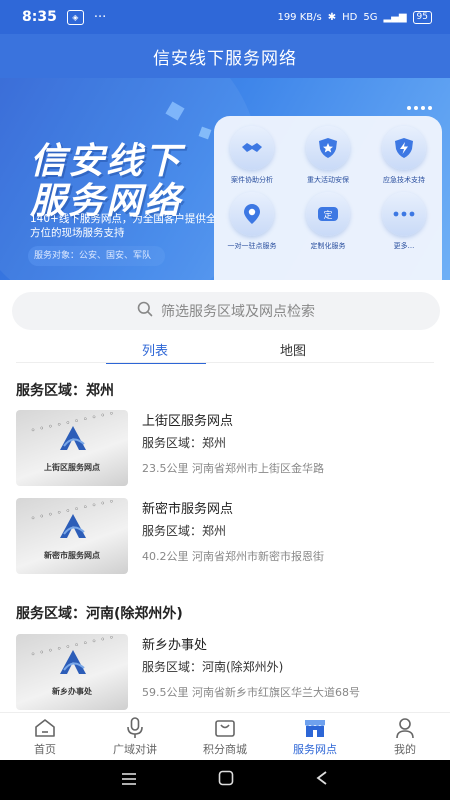 Image resolution: width=450 pixels, height=800 pixels. What do you see at coordinates (39, 17) in the screenshot?
I see `status-time: 8:35` at bounding box center [39, 17].